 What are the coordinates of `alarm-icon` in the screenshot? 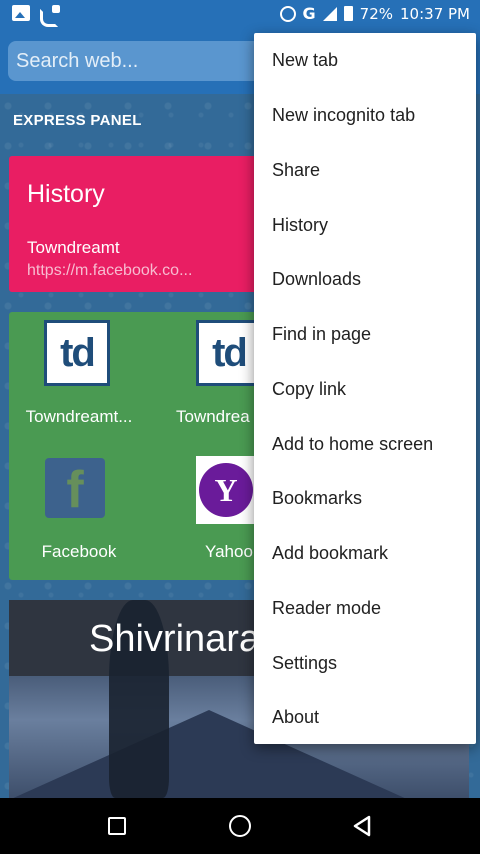 It's located at (287, 13).